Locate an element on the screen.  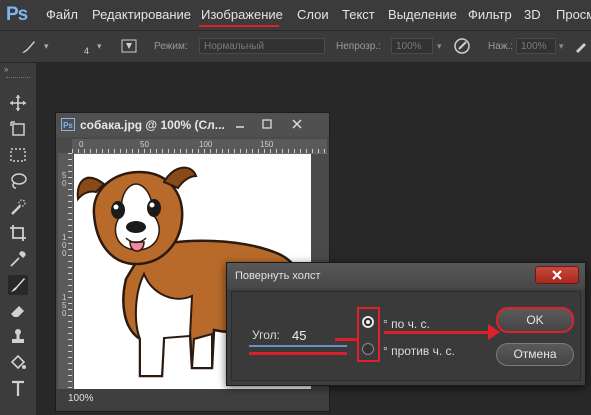
lasso-icon is located at coordinates (18, 181).